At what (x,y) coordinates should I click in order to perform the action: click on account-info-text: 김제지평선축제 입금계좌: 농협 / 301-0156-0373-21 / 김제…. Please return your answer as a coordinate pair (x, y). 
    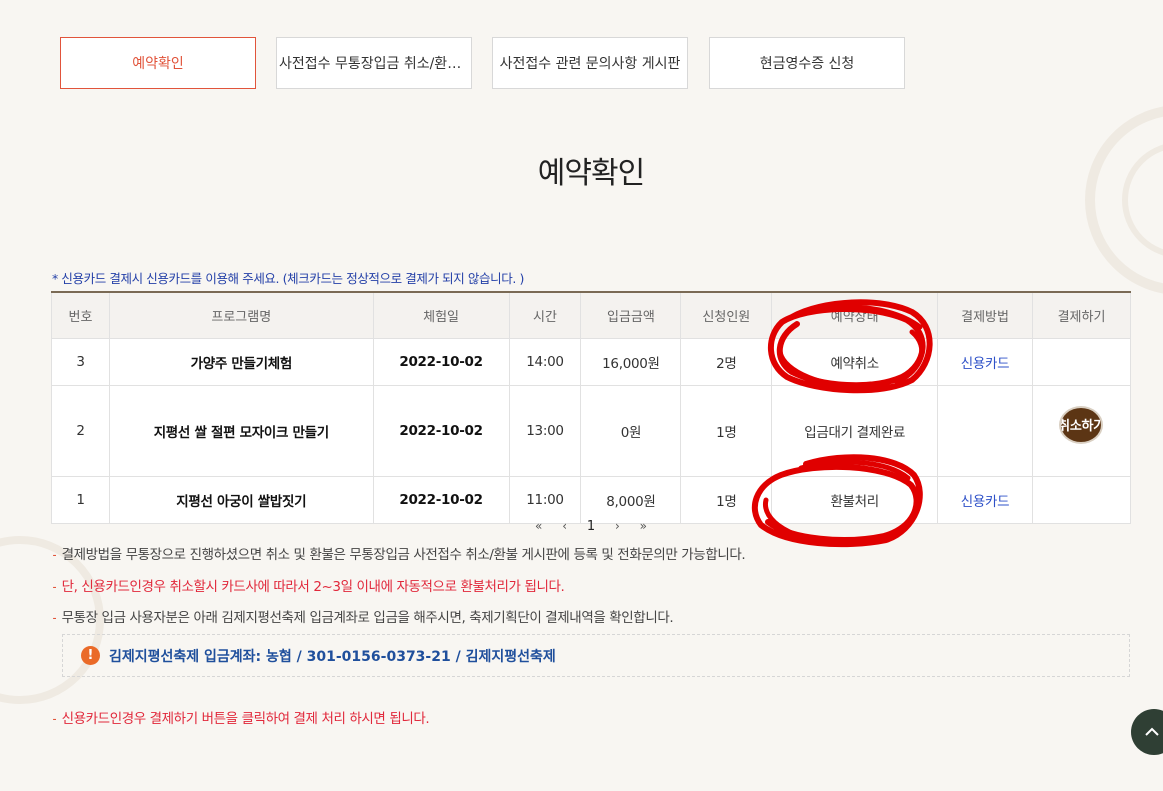
    Looking at the image, I should click on (332, 656).